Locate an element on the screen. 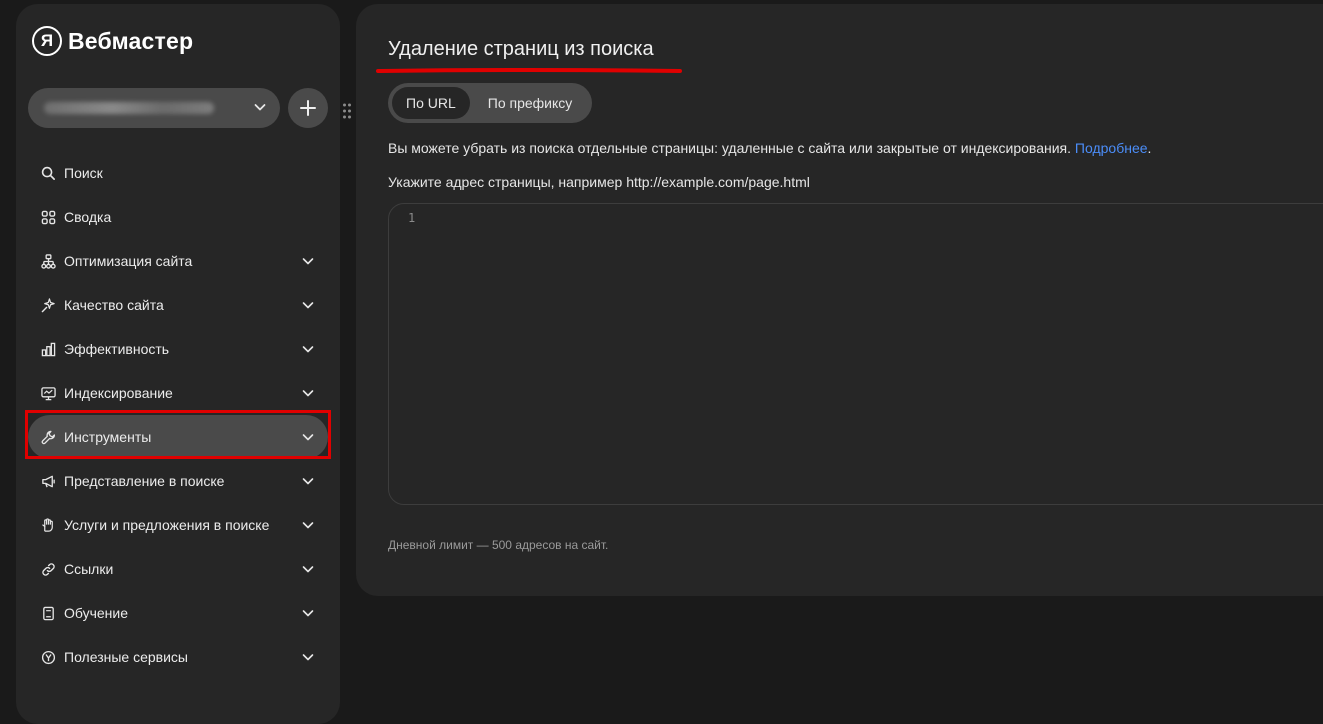 The image size is (1323, 724). sidebar-item-site-quality: Качество сайта is located at coordinates (178, 305).